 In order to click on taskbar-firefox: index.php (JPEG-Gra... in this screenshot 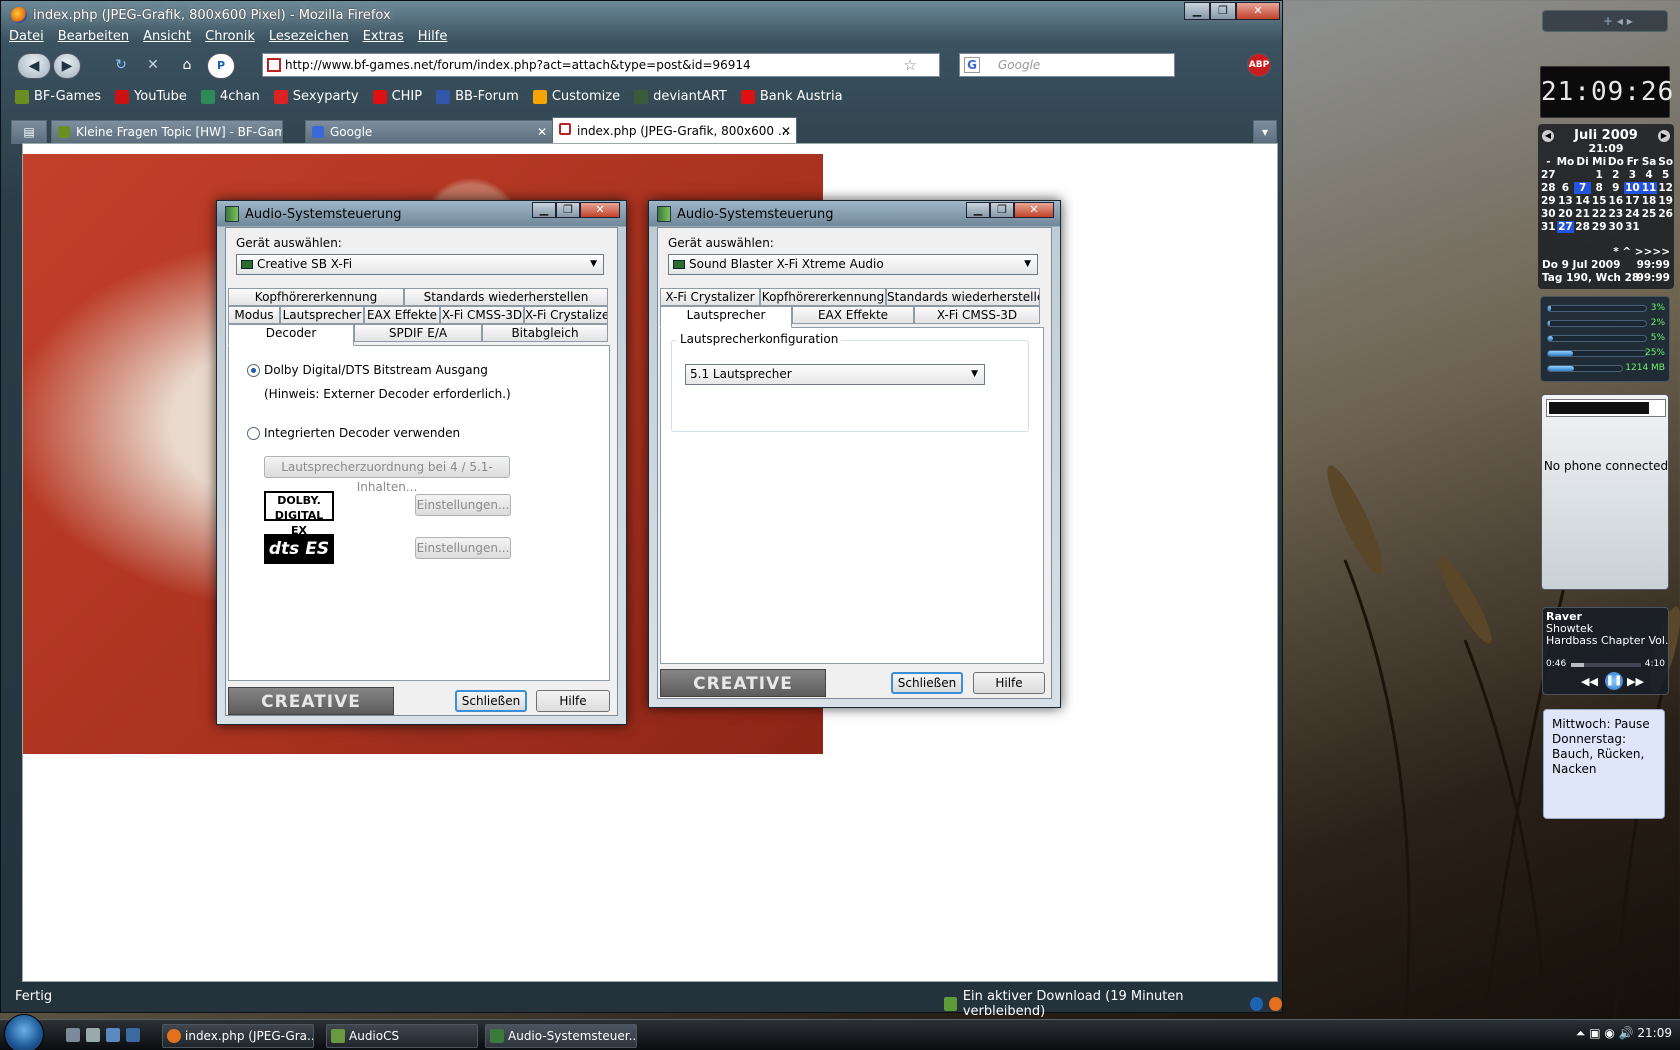, I will do `click(238, 1036)`.